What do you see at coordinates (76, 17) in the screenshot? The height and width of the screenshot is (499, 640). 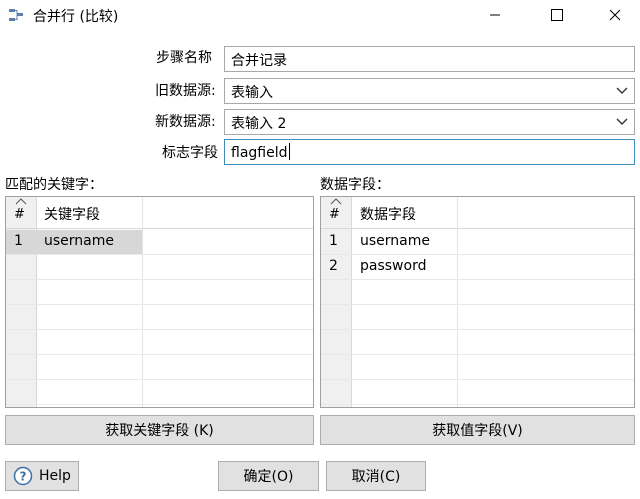 I see `window-title: 合并行 (比较)` at bounding box center [76, 17].